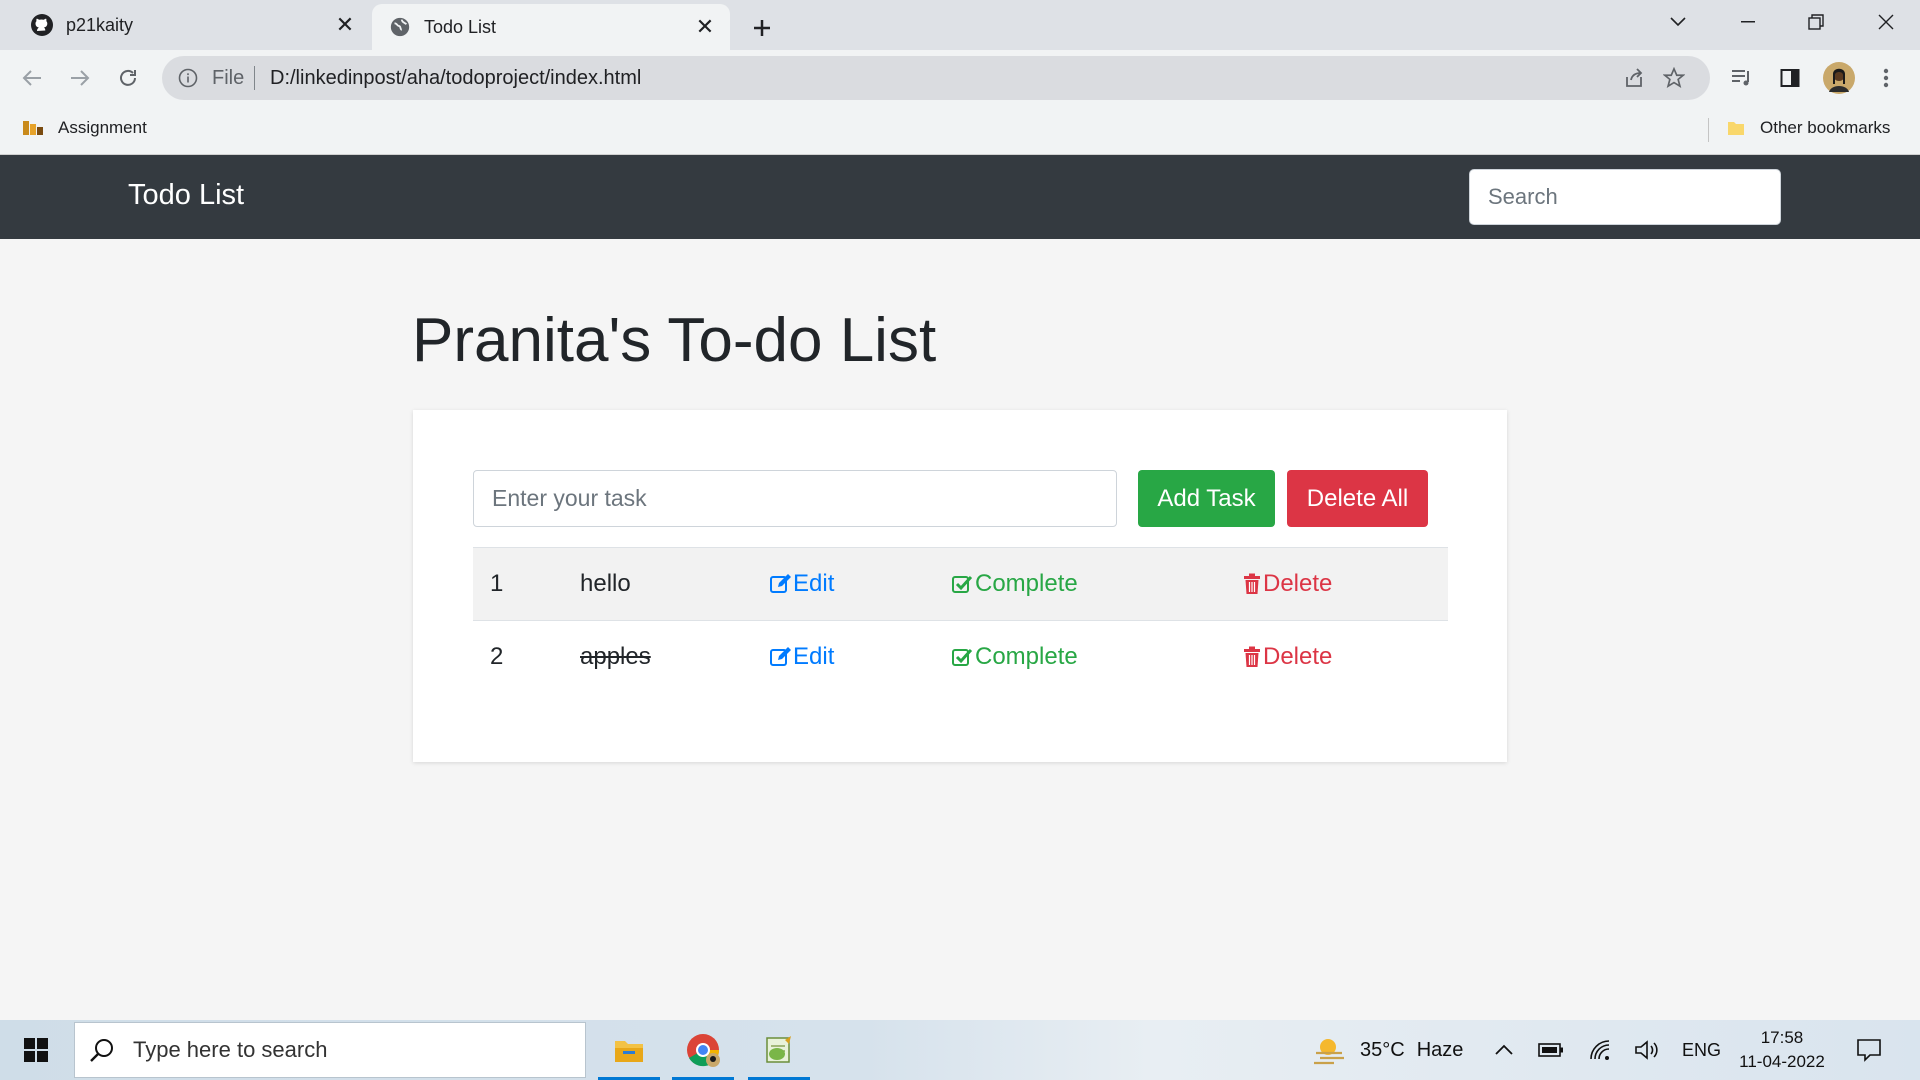 Image resolution: width=1920 pixels, height=1080 pixels. I want to click on taskbar-search: Type here to search, so click(330, 1050).